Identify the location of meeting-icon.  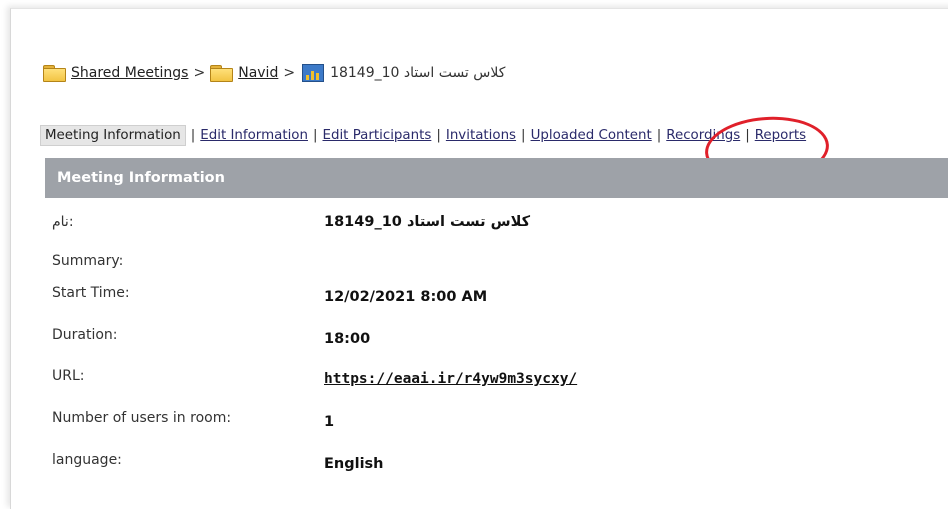
(313, 73).